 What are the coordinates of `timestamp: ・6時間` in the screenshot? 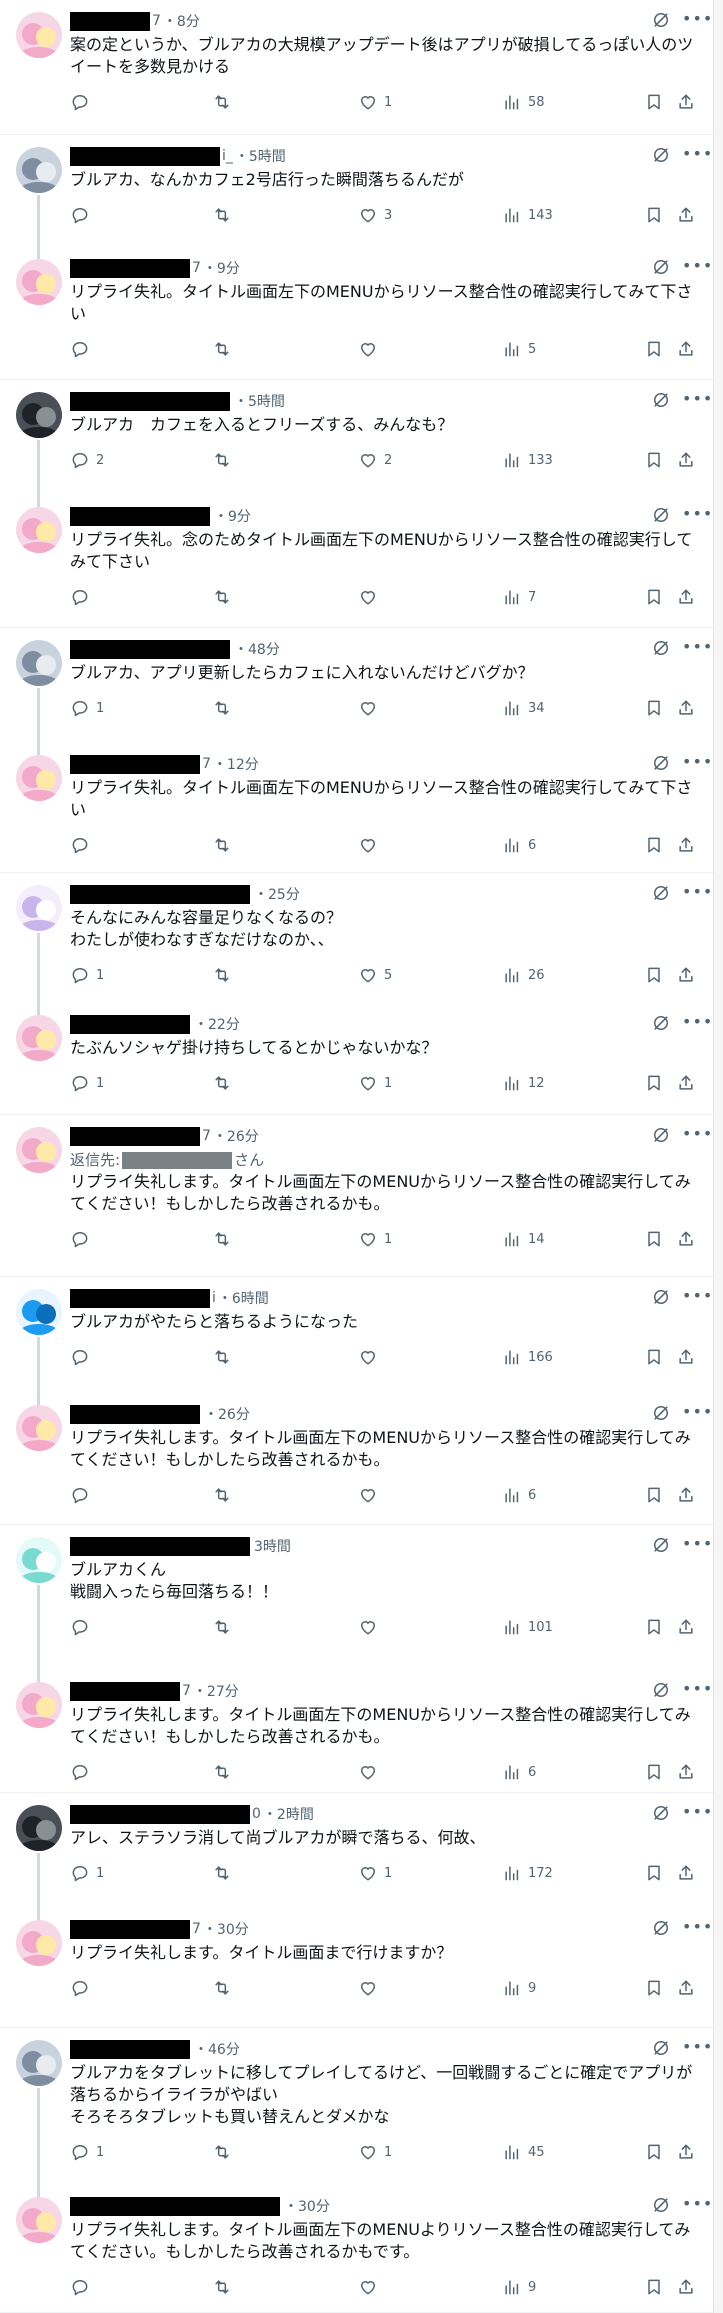 It's located at (243, 1298).